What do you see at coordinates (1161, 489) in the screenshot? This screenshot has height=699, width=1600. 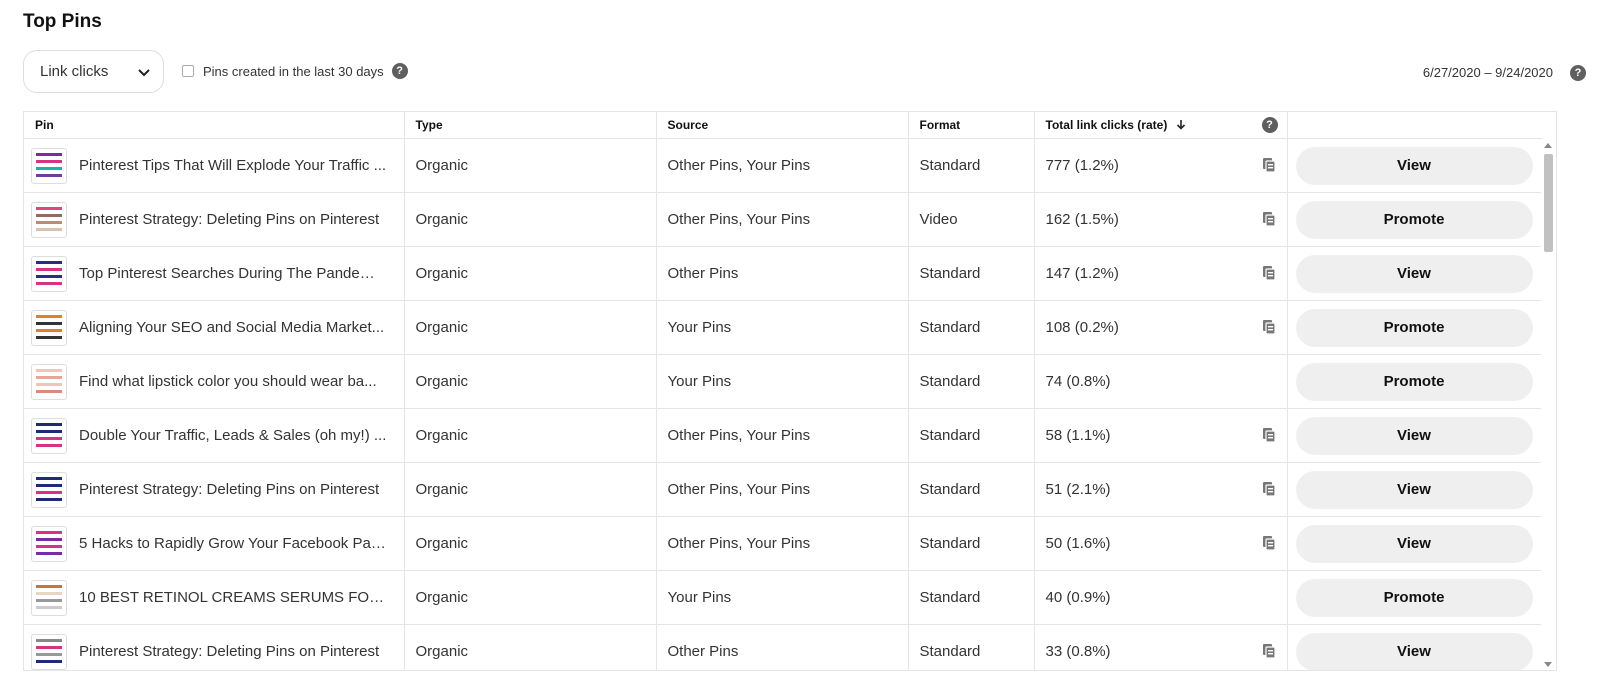 I see `link-clicks-cell: 51 (2.1%)` at bounding box center [1161, 489].